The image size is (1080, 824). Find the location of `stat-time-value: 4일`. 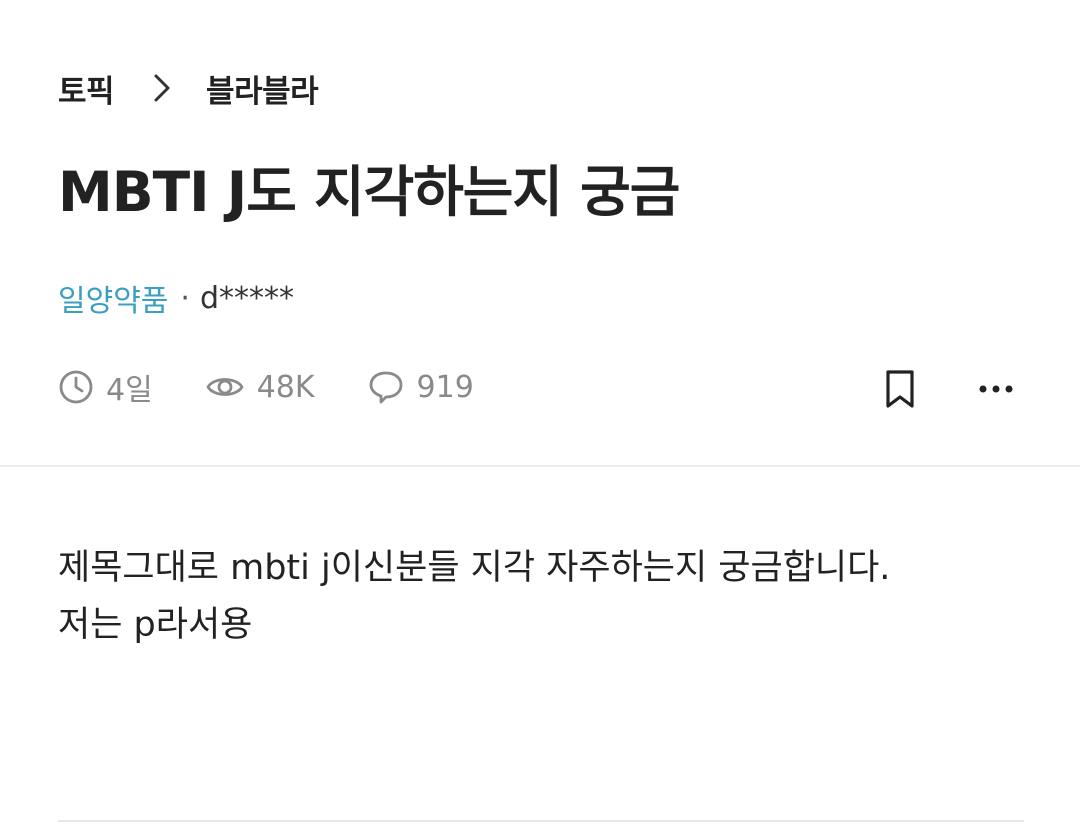

stat-time-value: 4일 is located at coordinates (129, 390).